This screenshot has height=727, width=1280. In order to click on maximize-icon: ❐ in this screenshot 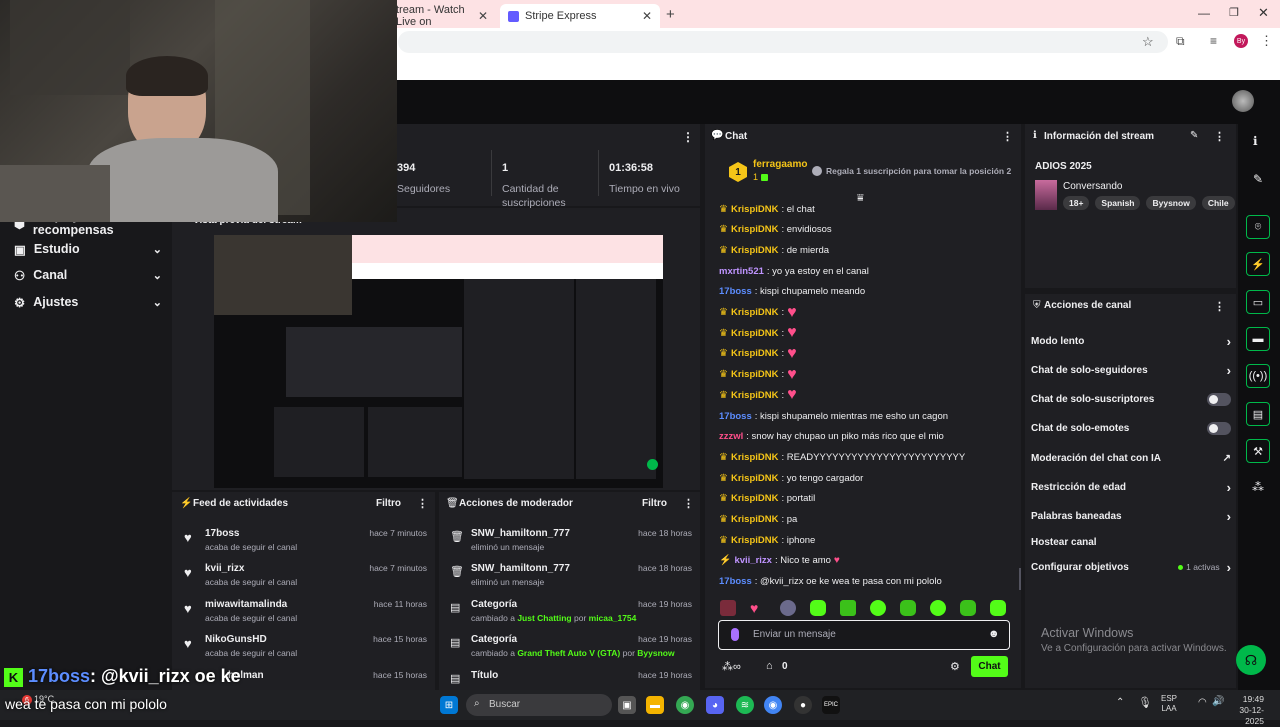, I will do `click(1234, 12)`.